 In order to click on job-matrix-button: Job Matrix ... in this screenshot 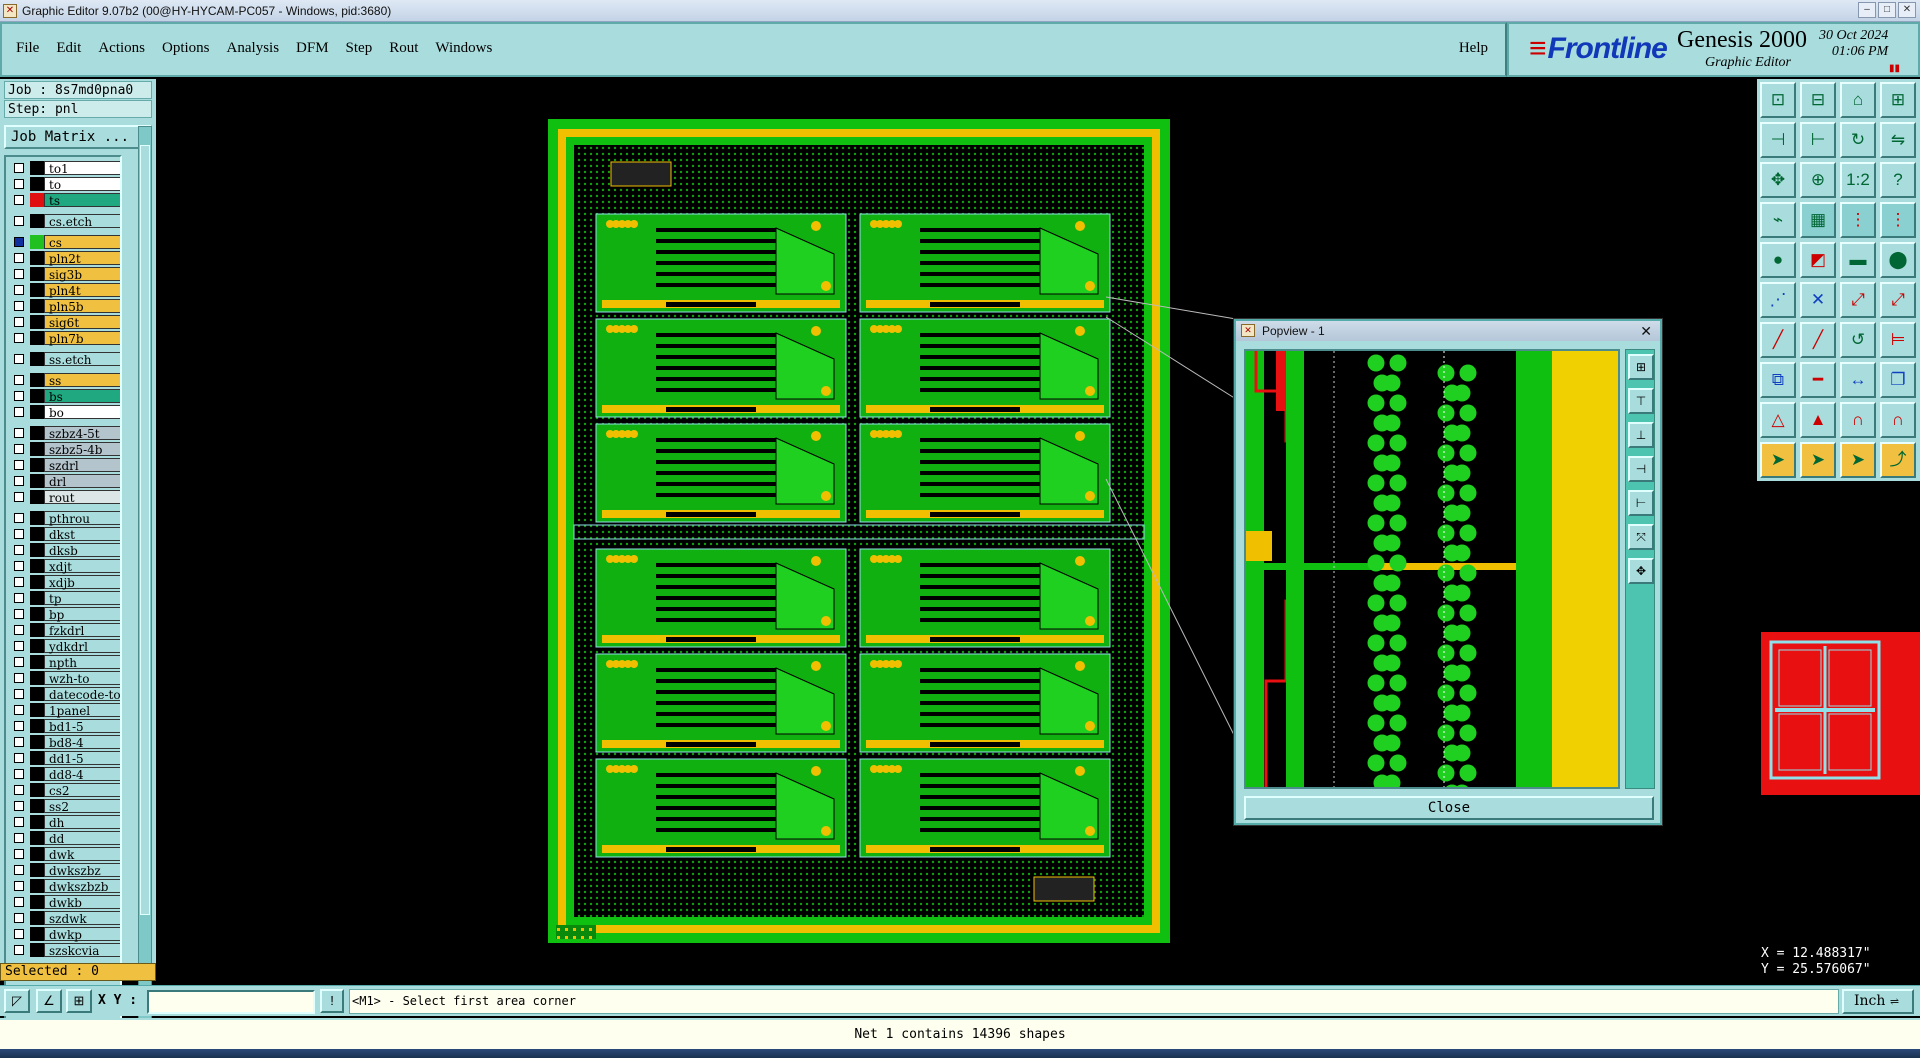, I will do `click(78, 137)`.